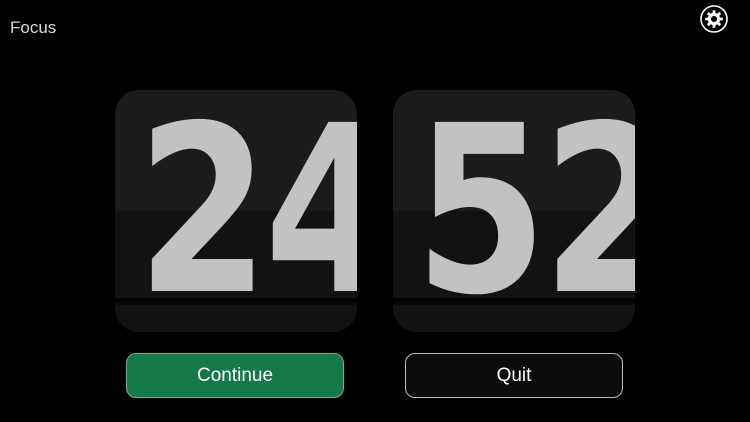  I want to click on mode-label: Focus, so click(33, 27).